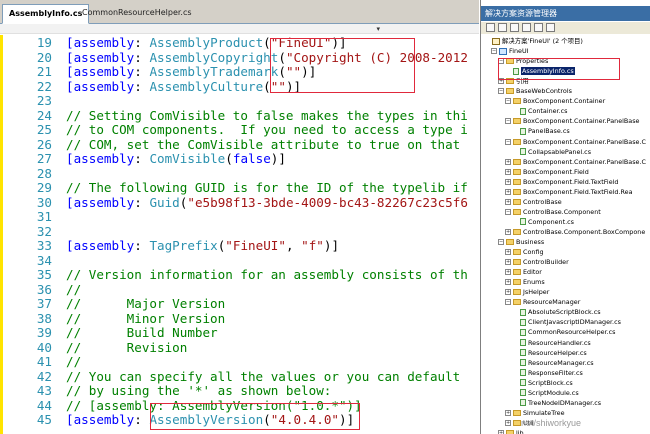 Image resolution: width=650 pixels, height=434 pixels. Describe the element at coordinates (378, 29) in the screenshot. I see `chevron-down-icon: ▾` at that location.